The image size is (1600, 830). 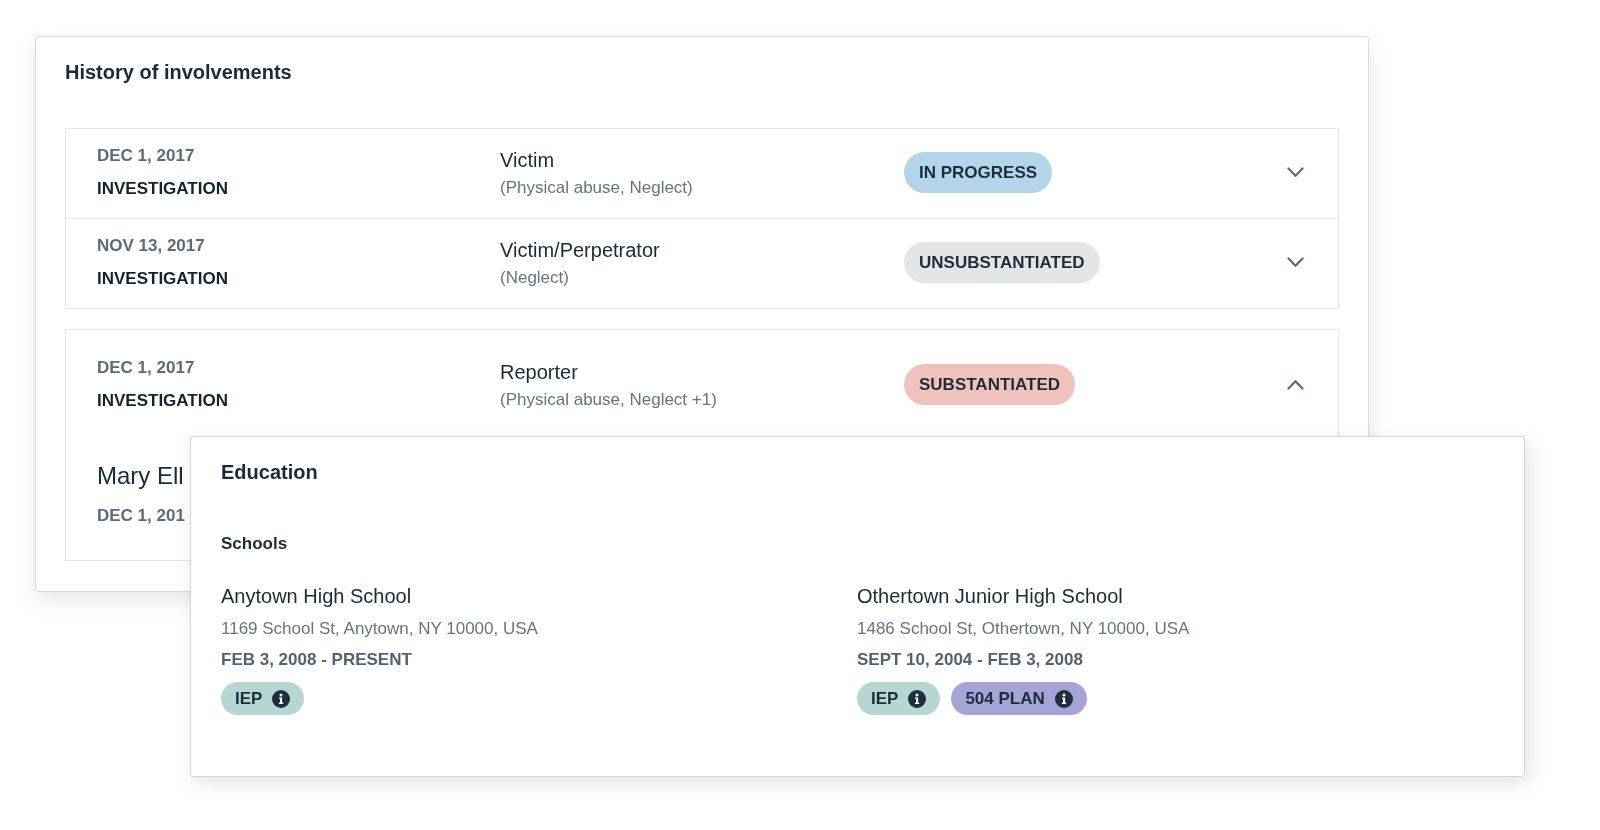 I want to click on school-name: Othertown Junior High School, so click(x=990, y=596).